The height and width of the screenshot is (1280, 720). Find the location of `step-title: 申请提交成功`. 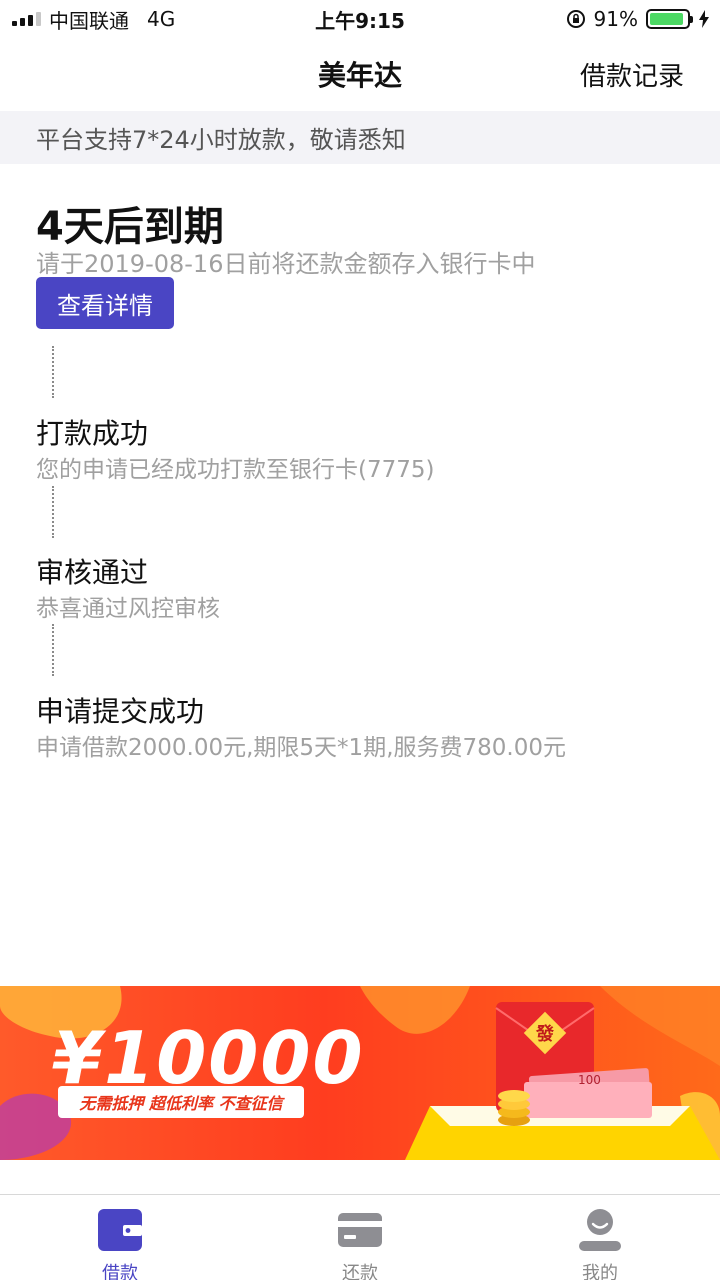

step-title: 申请提交成功 is located at coordinates (120, 711).